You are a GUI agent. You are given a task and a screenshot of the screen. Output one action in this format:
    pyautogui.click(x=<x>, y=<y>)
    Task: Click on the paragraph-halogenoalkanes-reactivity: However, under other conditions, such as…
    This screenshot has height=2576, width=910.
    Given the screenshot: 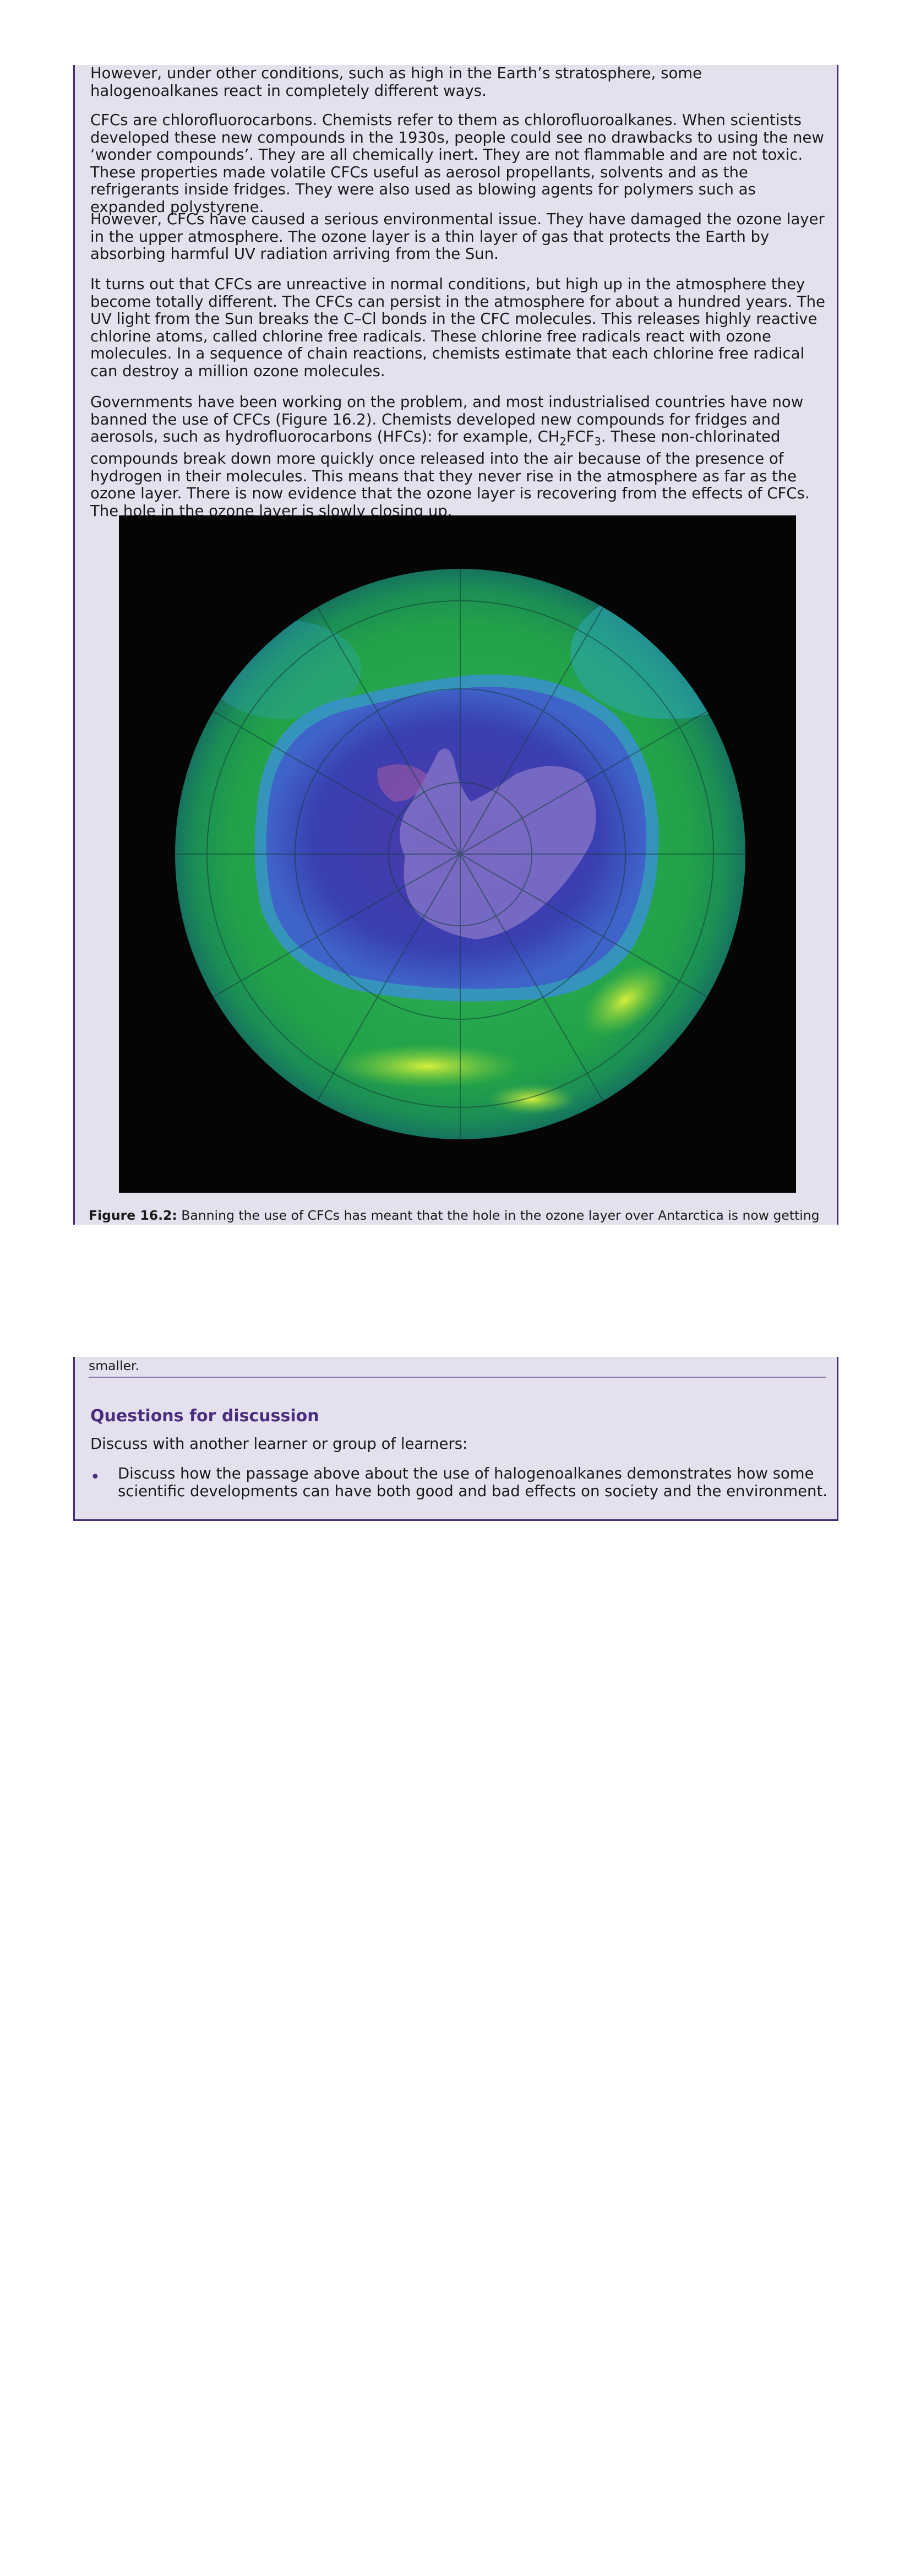 What is the action you would take?
    pyautogui.click(x=396, y=82)
    